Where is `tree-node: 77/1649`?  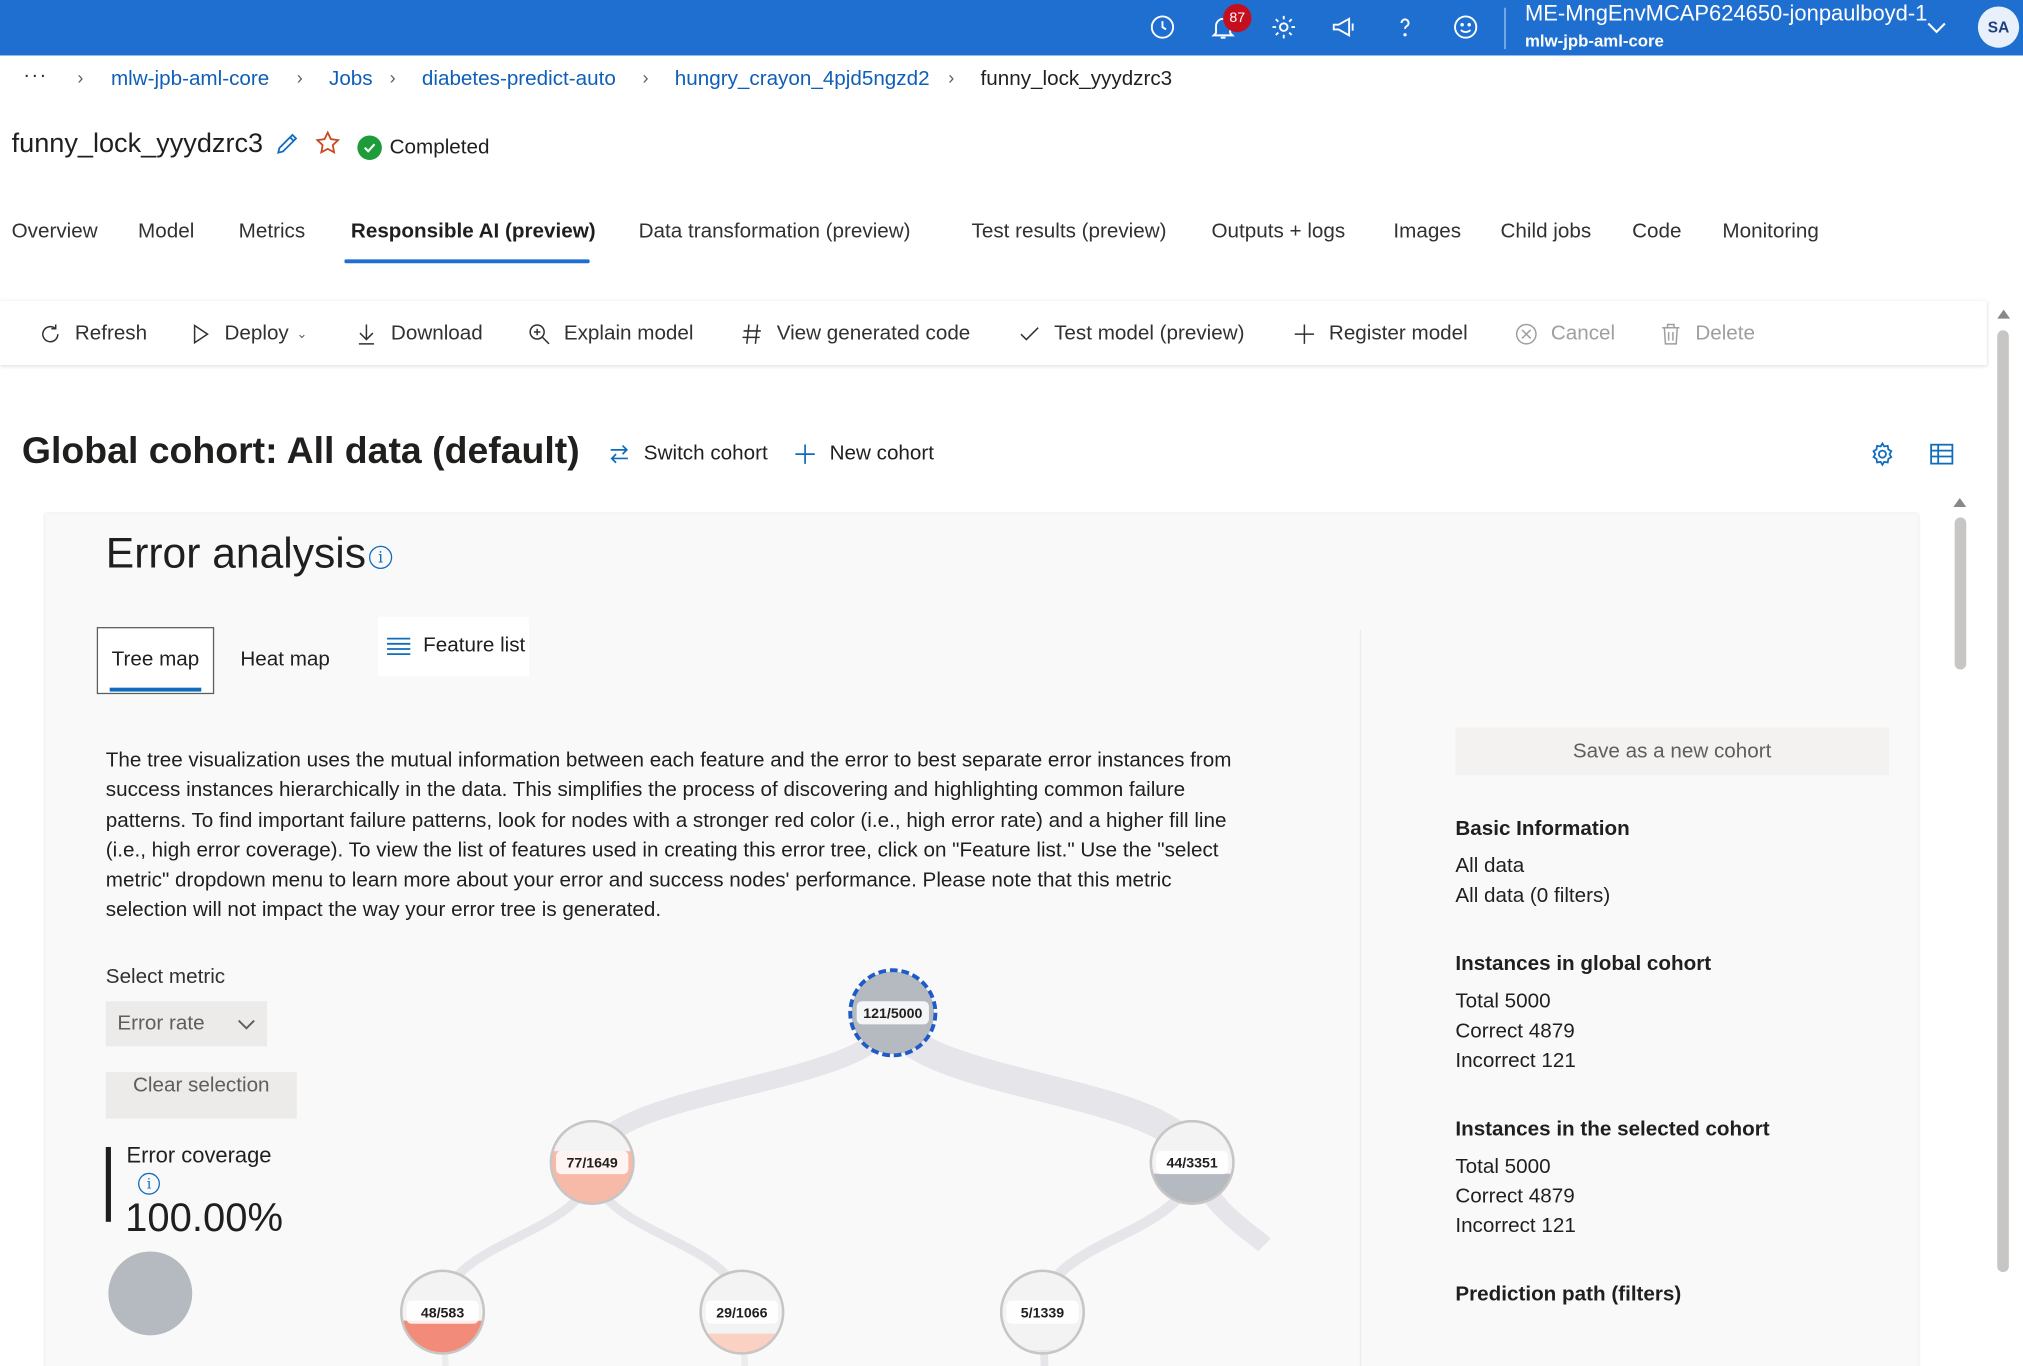 tree-node: 77/1649 is located at coordinates (592, 1162).